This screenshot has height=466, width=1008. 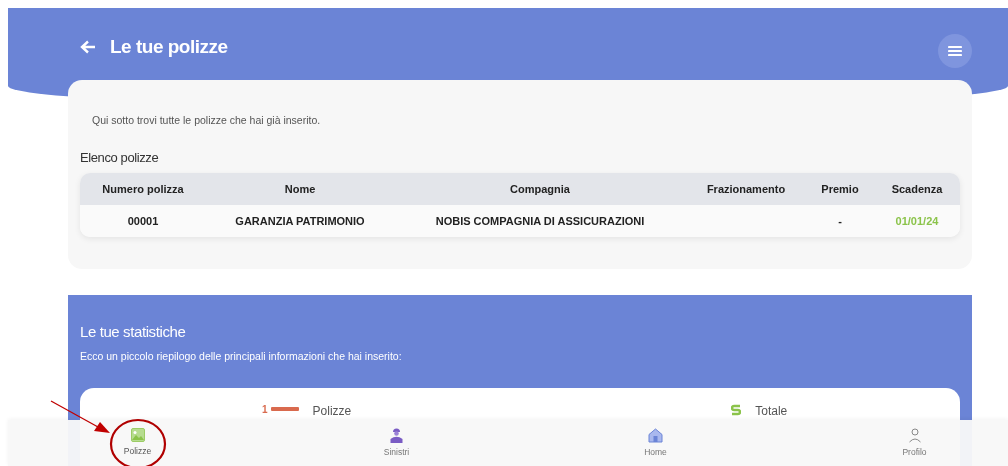 I want to click on annotation-arrow, so click(x=80, y=416).